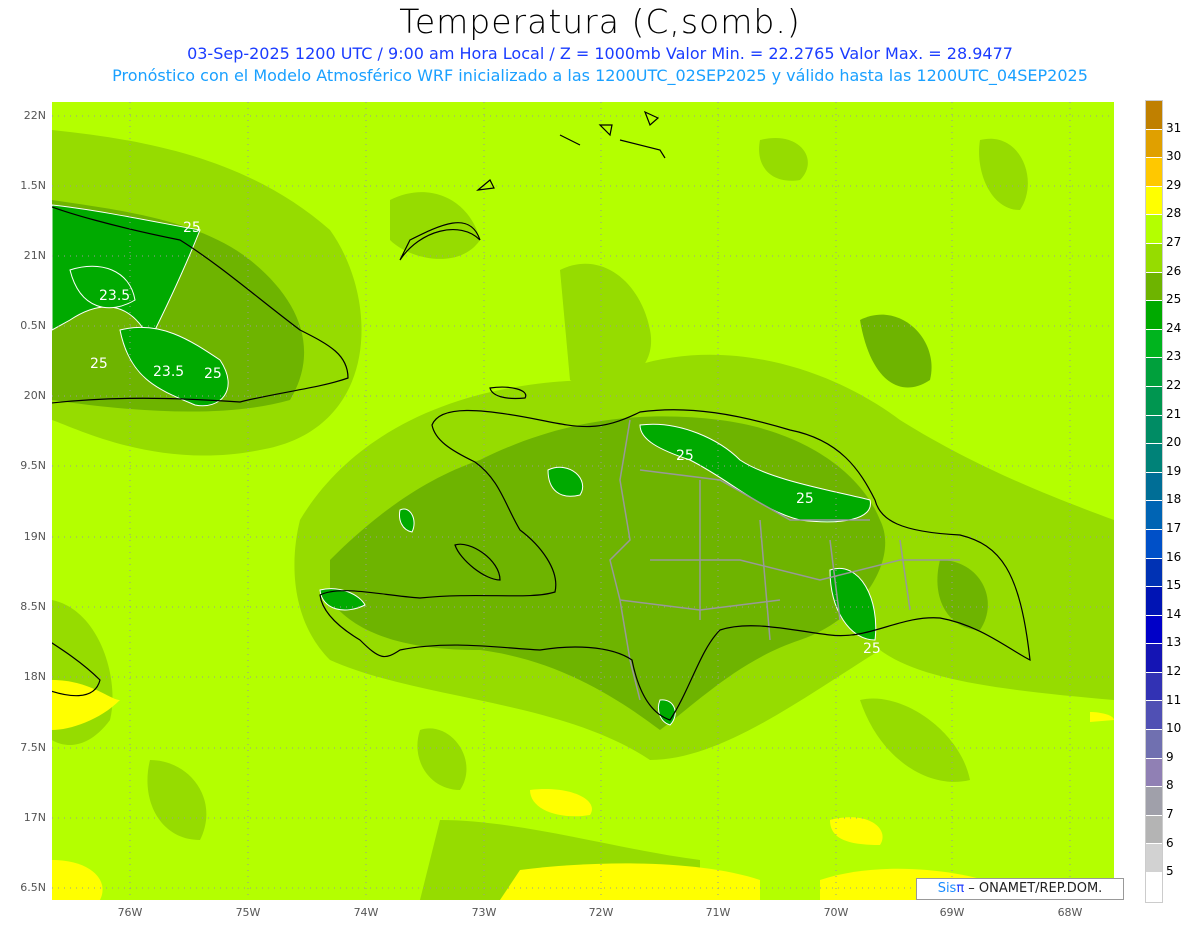 The image size is (1200, 927). What do you see at coordinates (366, 912) in the screenshot?
I see `lon-label: 74W` at bounding box center [366, 912].